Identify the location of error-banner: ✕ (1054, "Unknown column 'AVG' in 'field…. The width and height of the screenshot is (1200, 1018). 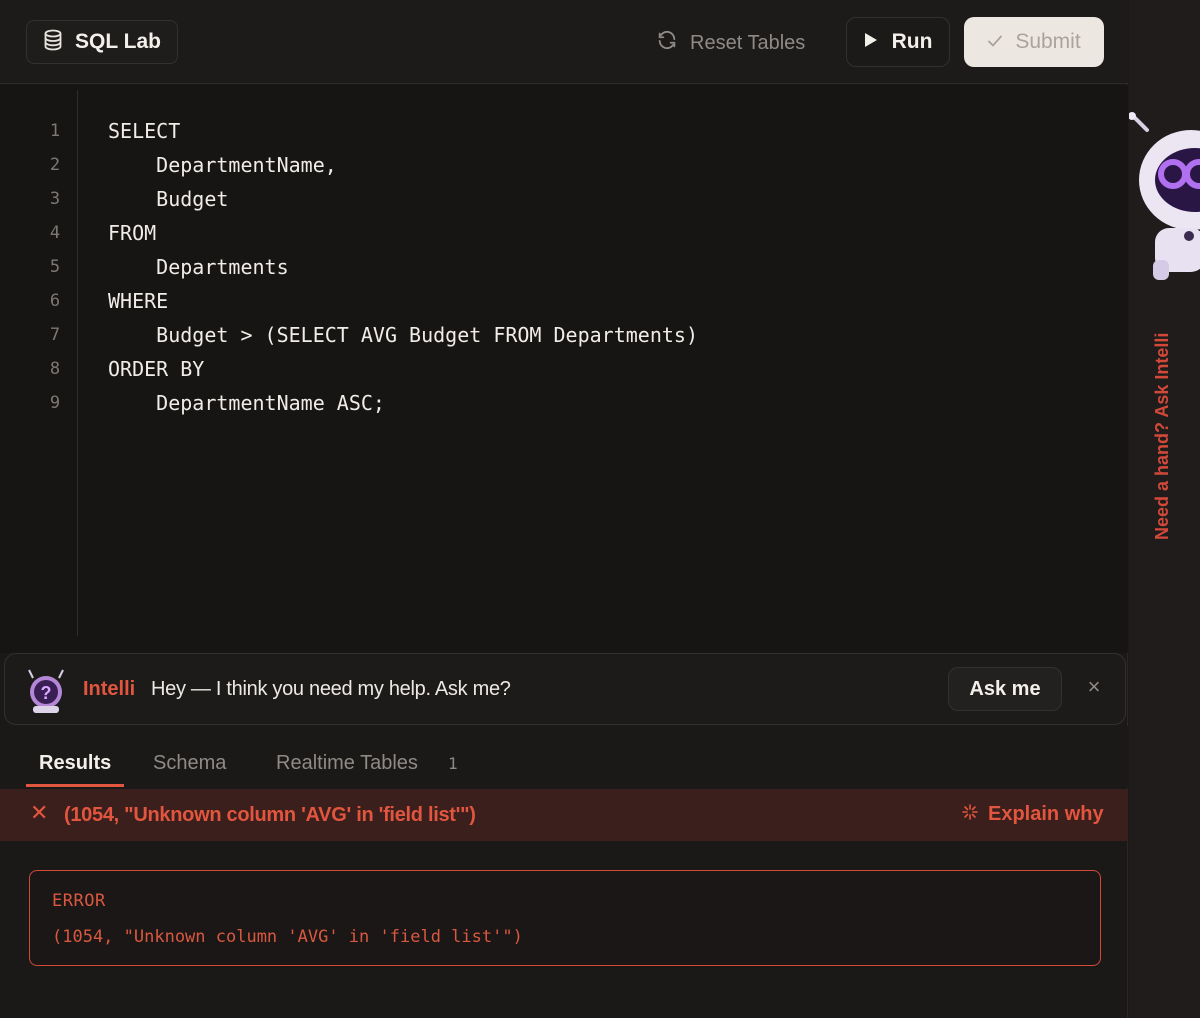
(564, 815).